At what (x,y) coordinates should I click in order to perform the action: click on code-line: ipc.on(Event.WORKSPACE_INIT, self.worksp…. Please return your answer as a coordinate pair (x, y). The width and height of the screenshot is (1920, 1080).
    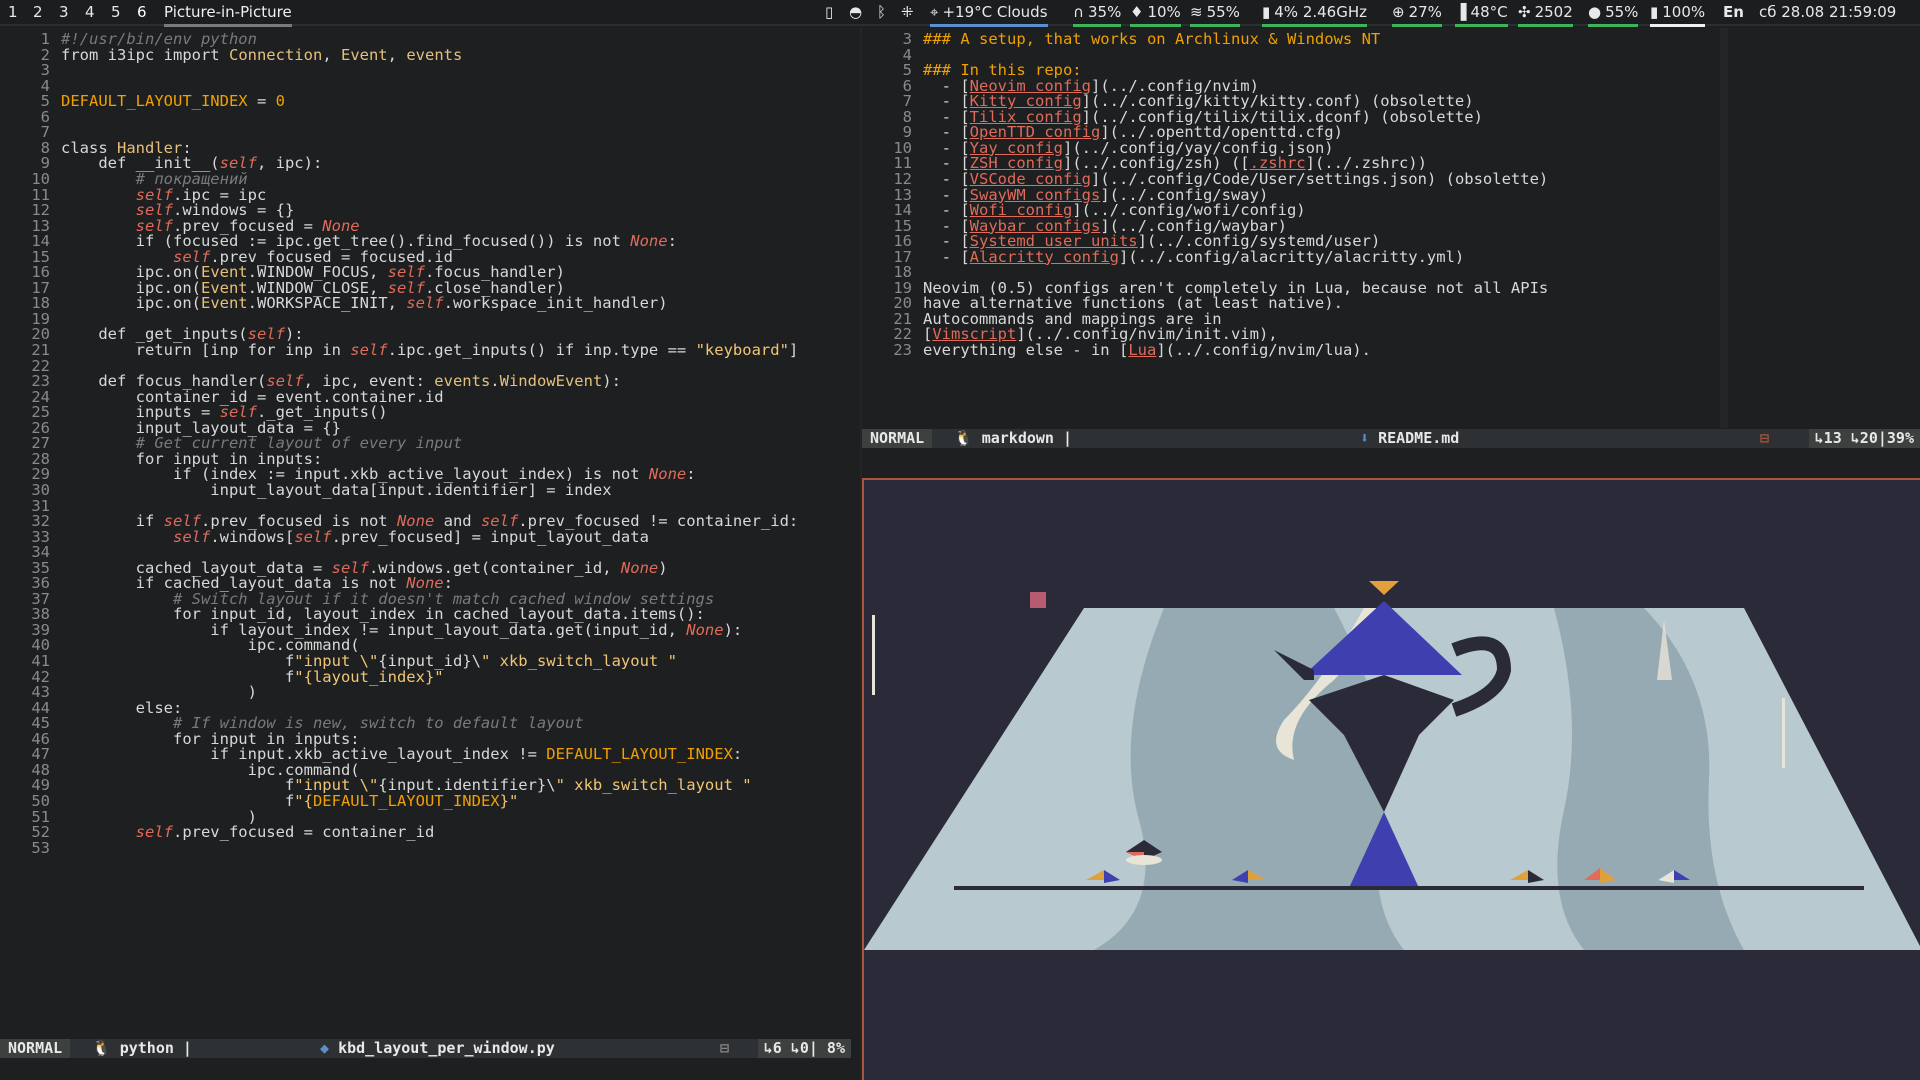
    Looking at the image, I should click on (364, 303).